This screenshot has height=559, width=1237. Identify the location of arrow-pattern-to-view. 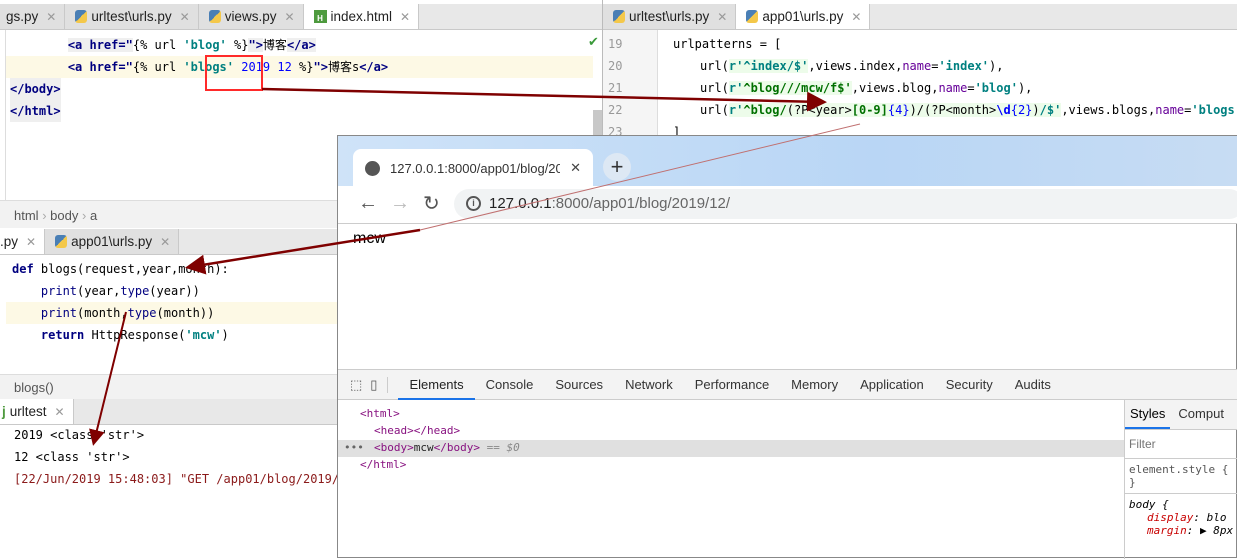
(303, 251).